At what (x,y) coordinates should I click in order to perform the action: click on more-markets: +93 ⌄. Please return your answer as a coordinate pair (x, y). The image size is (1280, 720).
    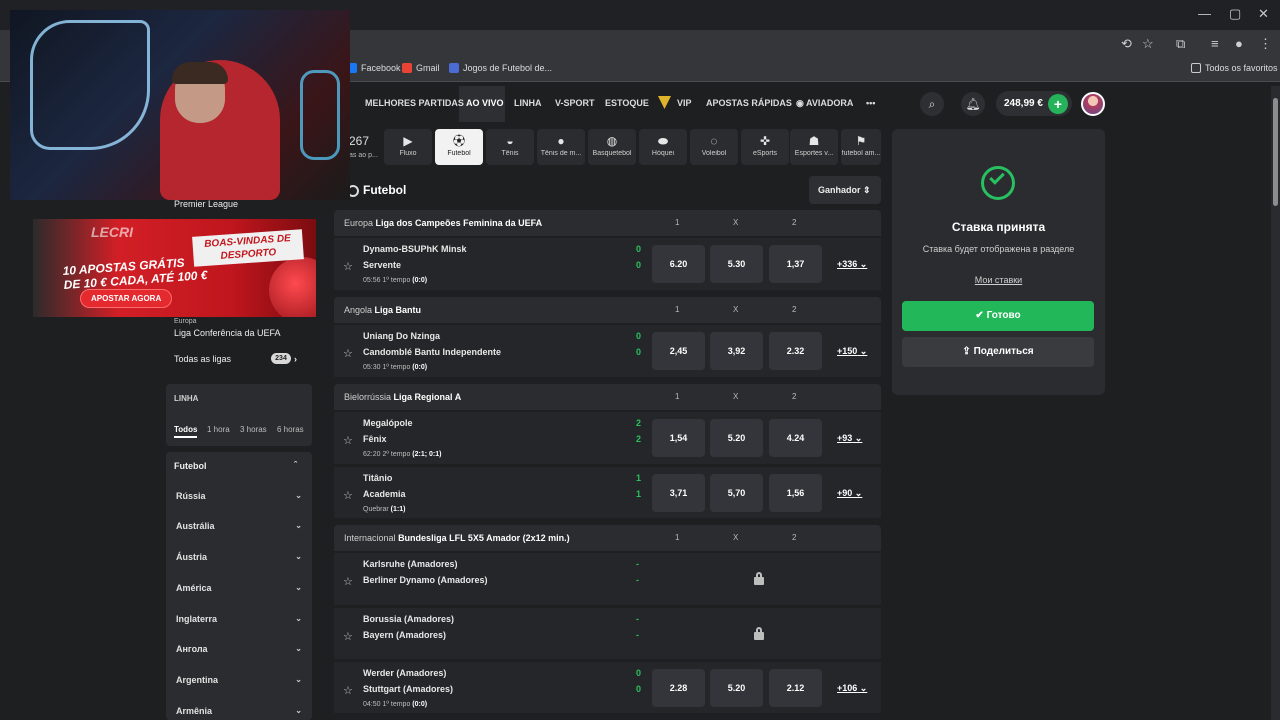
    Looking at the image, I should click on (849, 438).